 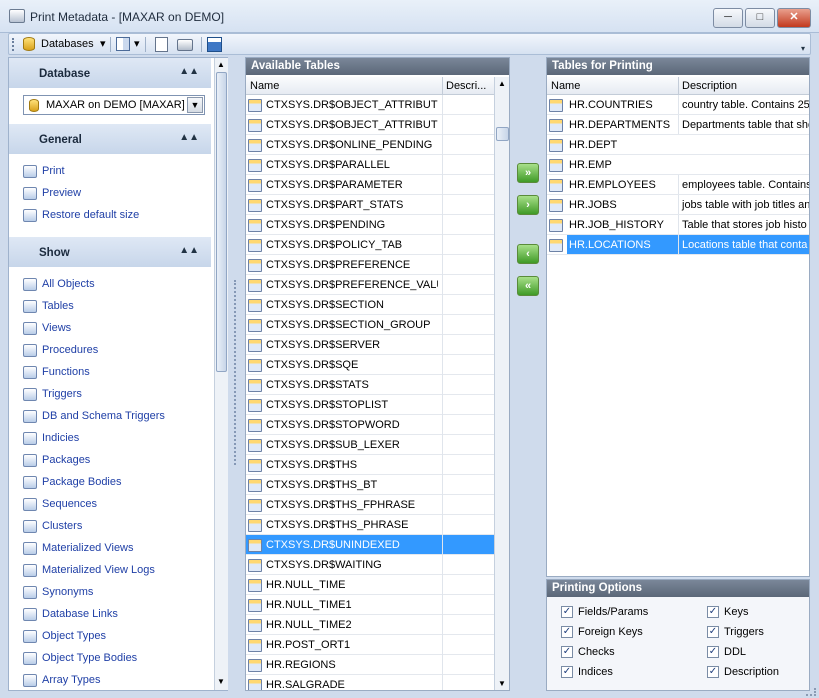 What do you see at coordinates (118, 416) in the screenshot?
I see `show-item: DB and Schema Triggers` at bounding box center [118, 416].